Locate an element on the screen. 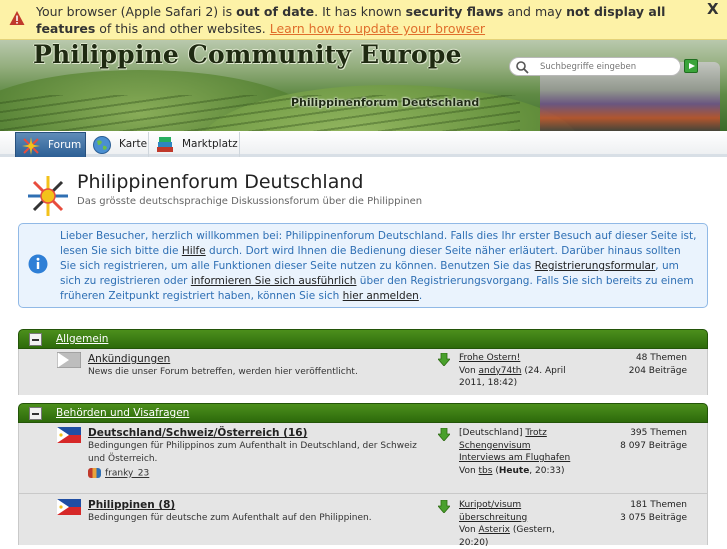  moderator: franky_23 is located at coordinates (118, 473).